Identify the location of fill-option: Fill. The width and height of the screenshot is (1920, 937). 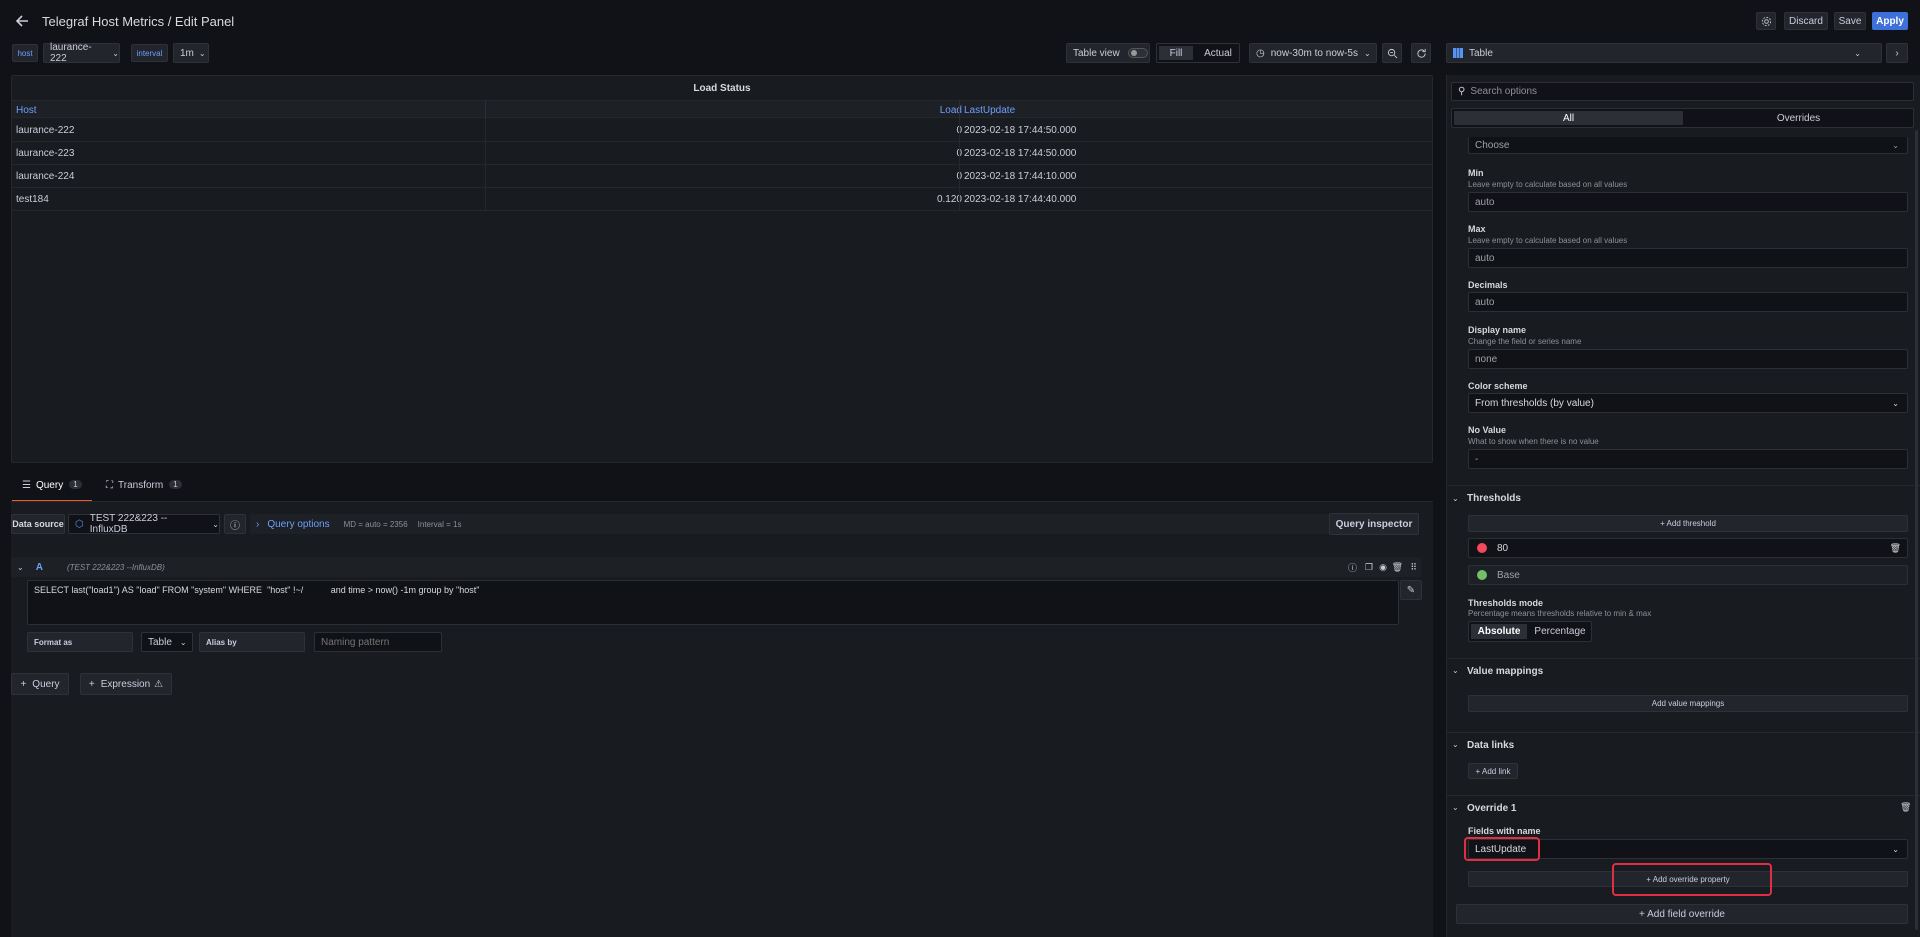
(1176, 53).